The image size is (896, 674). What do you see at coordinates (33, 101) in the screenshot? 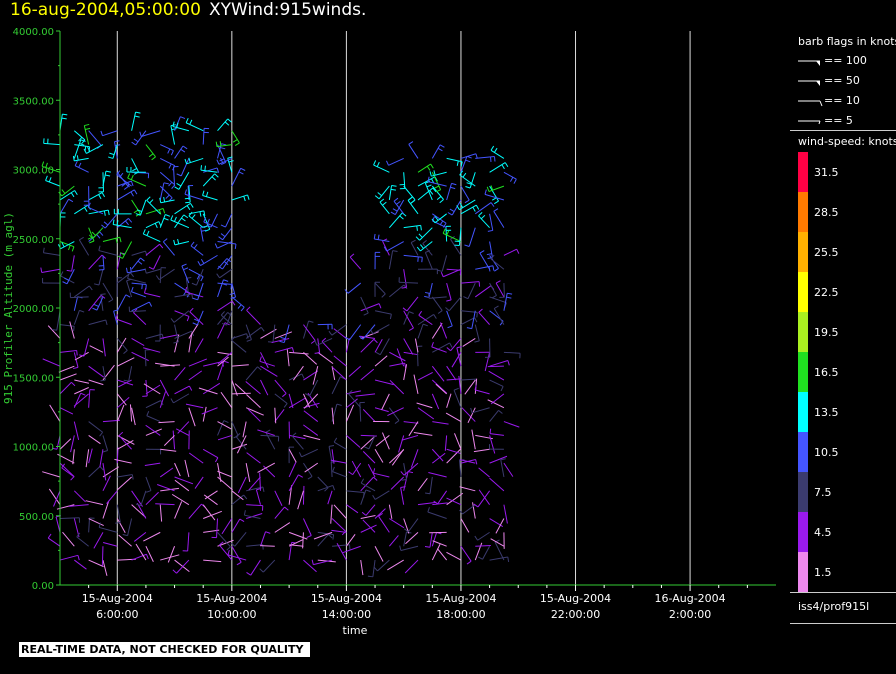
I see `y-tick-label: 3500.00` at bounding box center [33, 101].